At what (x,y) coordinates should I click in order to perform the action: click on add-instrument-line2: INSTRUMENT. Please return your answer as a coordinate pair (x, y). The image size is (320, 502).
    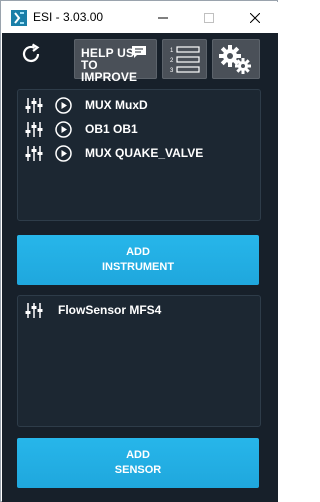
    Looking at the image, I should click on (138, 267).